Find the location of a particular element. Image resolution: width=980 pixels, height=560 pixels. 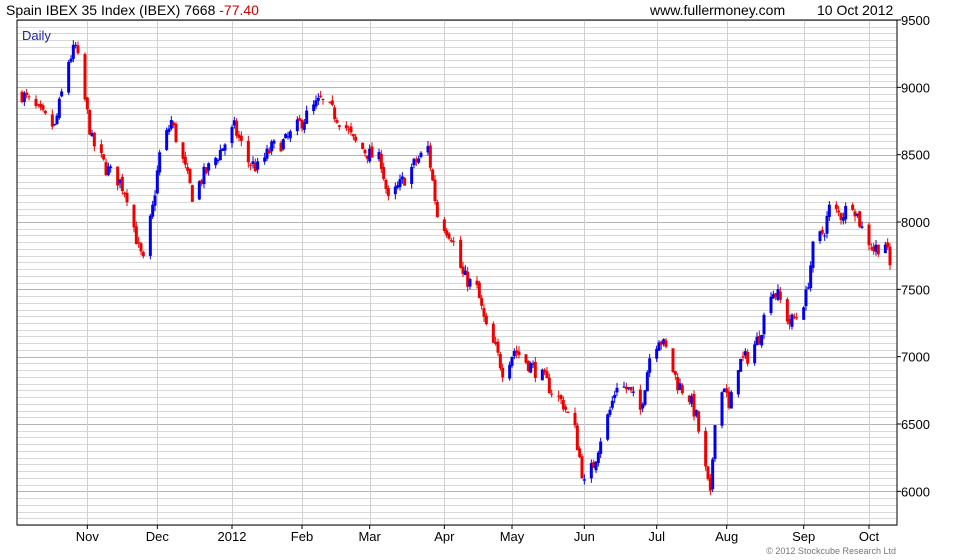

x-tick-label: May is located at coordinates (512, 536).